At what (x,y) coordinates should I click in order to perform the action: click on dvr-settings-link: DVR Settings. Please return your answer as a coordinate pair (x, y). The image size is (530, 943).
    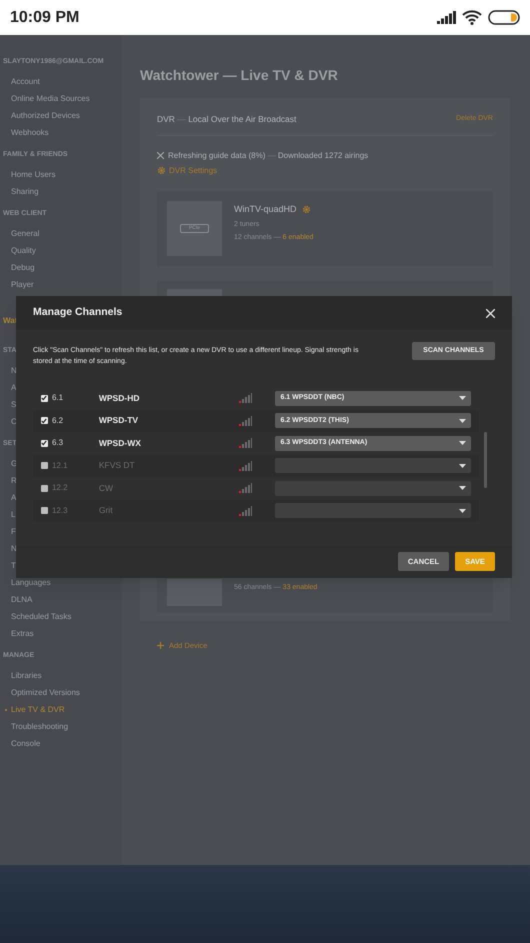
    Looking at the image, I should click on (193, 170).